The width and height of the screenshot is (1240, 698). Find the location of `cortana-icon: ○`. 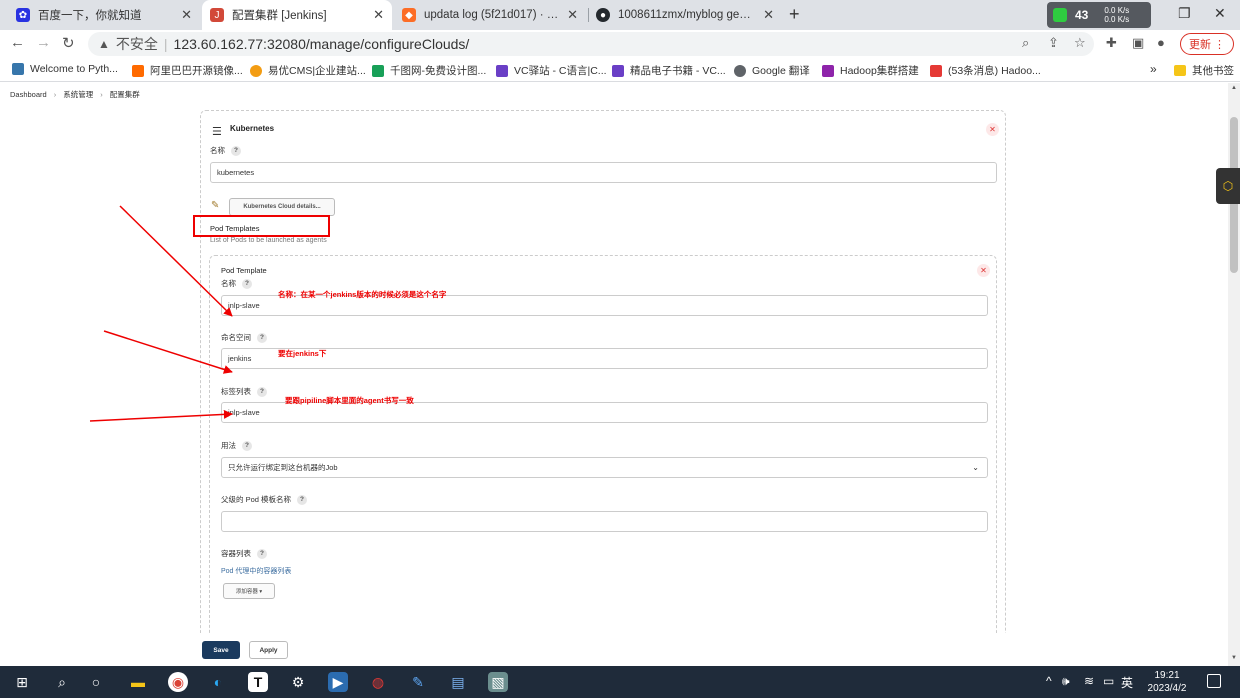

cortana-icon: ○ is located at coordinates (96, 682).